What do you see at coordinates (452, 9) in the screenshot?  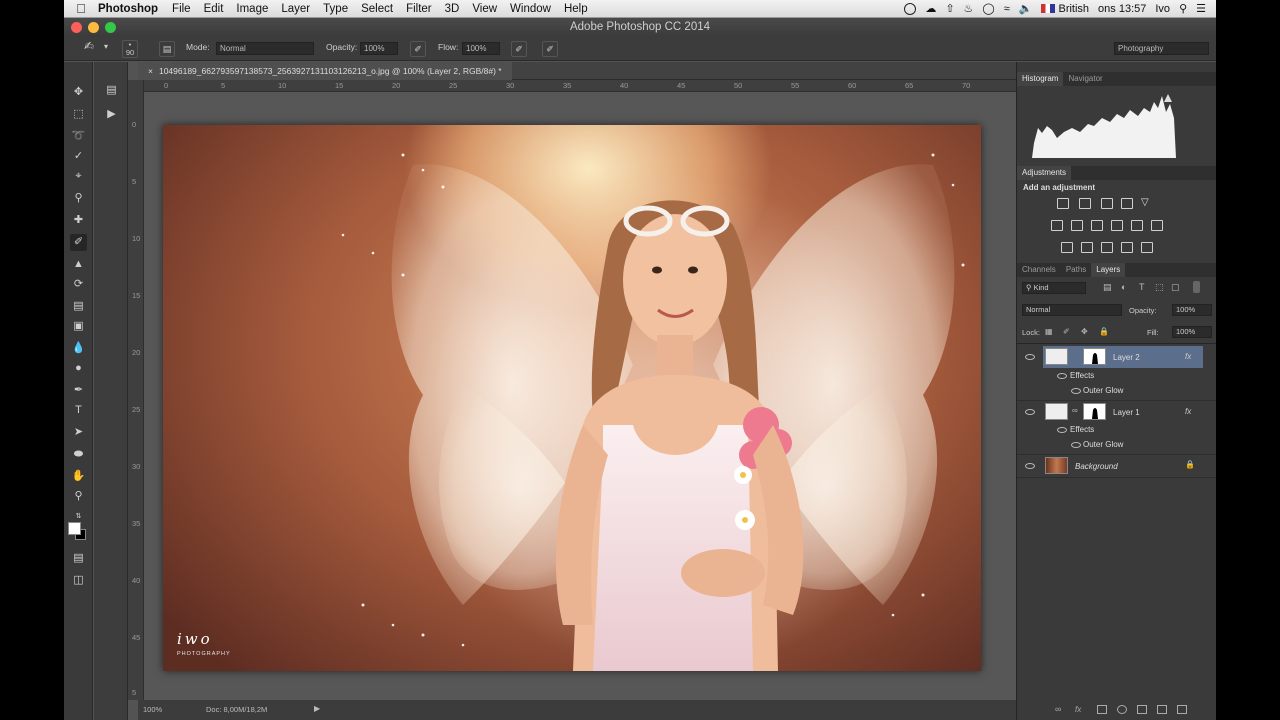 I see `menu-3d: 3D` at bounding box center [452, 9].